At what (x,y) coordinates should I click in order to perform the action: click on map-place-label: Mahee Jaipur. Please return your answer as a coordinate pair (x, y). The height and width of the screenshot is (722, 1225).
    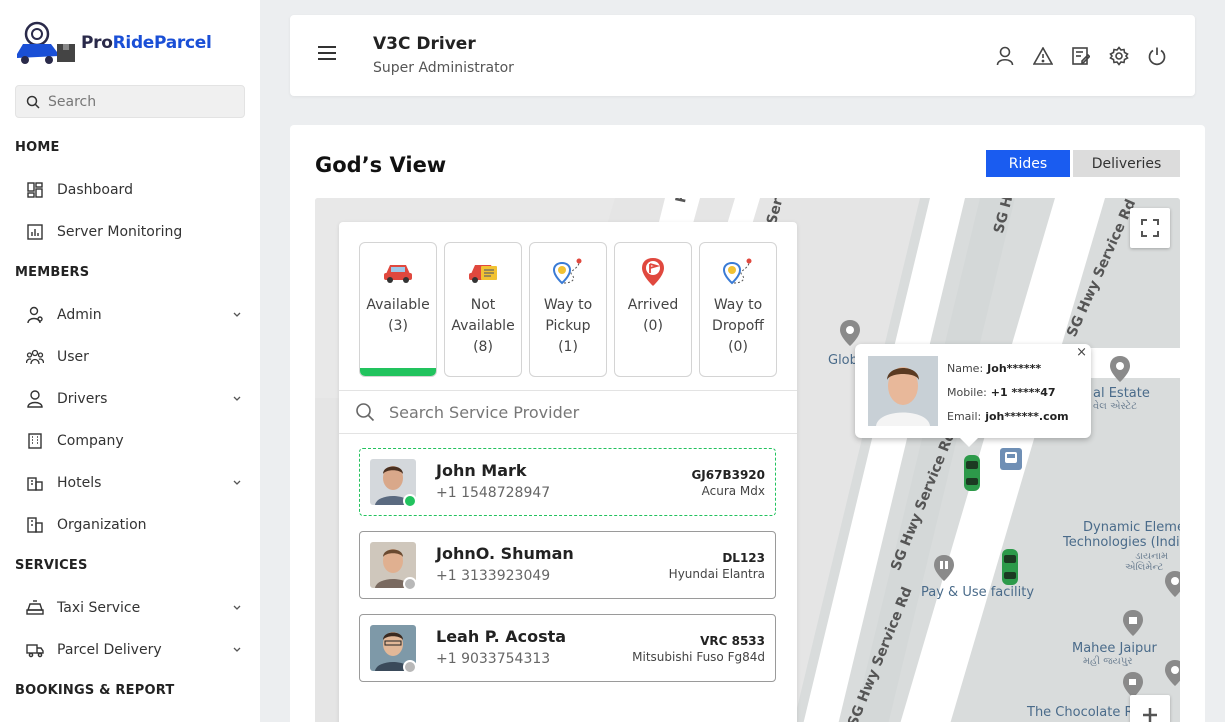
    Looking at the image, I should click on (1114, 648).